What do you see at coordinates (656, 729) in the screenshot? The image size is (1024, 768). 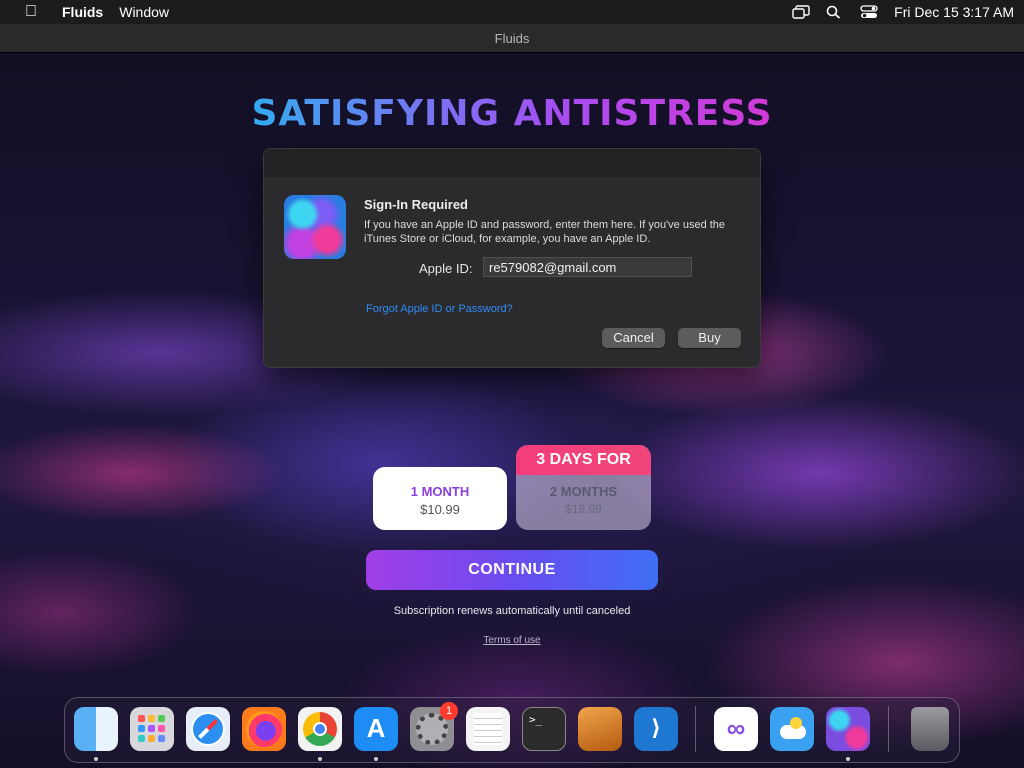 I see `vscode-icon: ⟩` at bounding box center [656, 729].